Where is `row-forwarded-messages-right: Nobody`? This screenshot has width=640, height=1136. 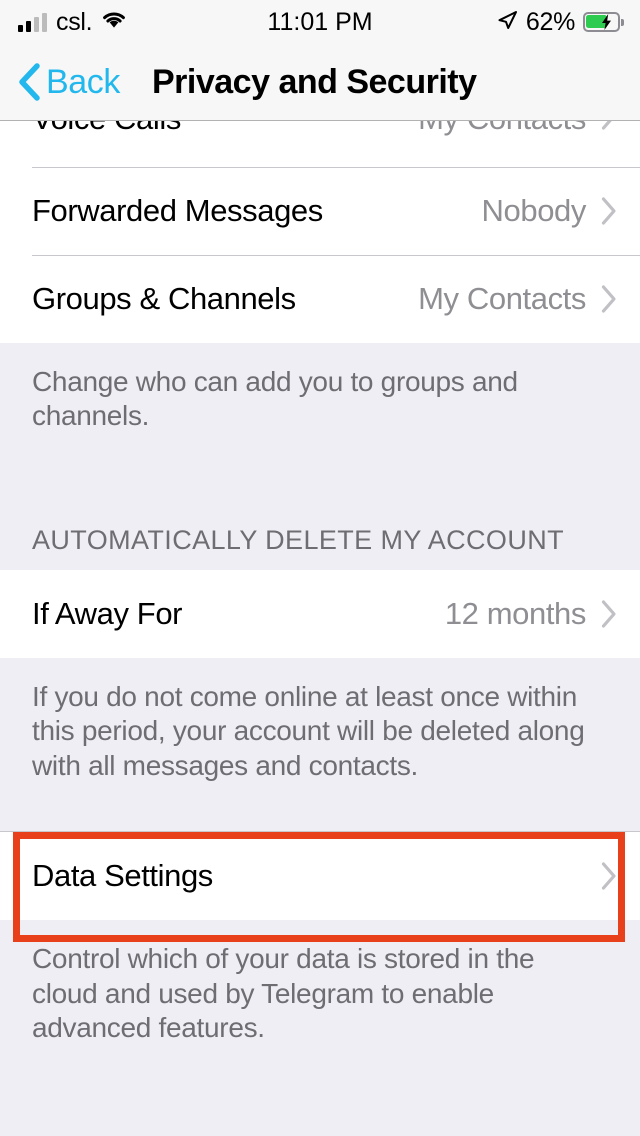 row-forwarded-messages-right: Nobody is located at coordinates (550, 211).